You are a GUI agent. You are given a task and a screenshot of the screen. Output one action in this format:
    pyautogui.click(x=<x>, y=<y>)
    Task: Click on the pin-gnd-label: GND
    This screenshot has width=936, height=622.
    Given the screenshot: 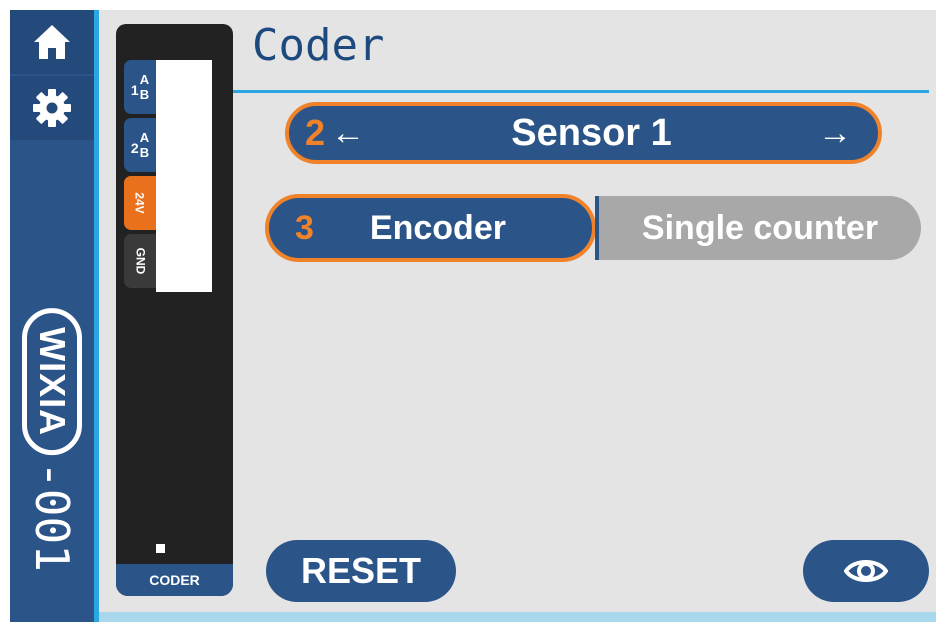 What is the action you would take?
    pyautogui.click(x=139, y=261)
    